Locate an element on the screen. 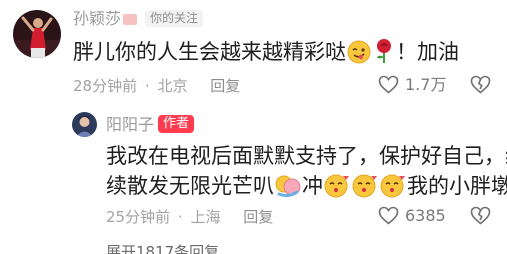 This screenshot has height=254, width=507. author-badge: 作者 is located at coordinates (176, 124).